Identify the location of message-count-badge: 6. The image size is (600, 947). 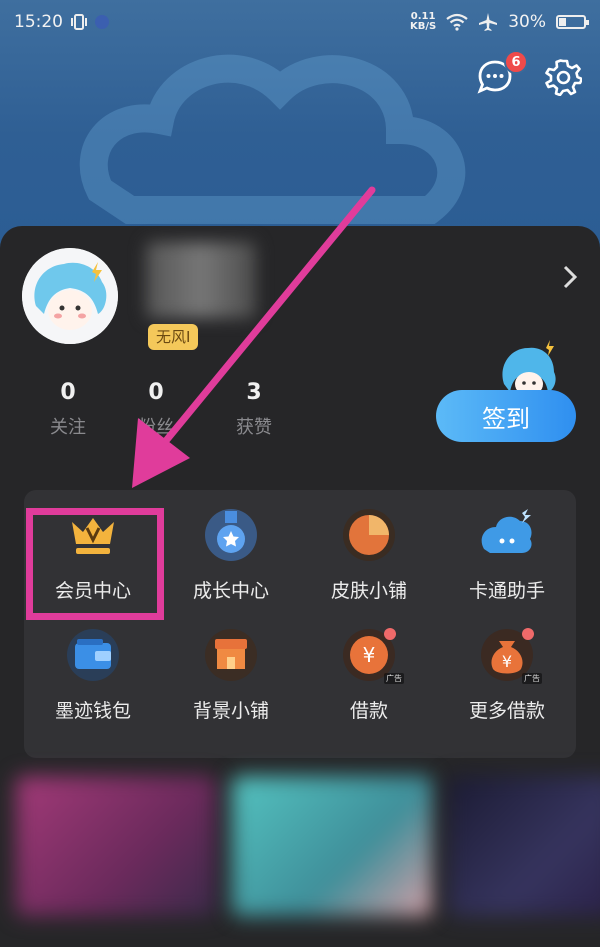
(516, 62).